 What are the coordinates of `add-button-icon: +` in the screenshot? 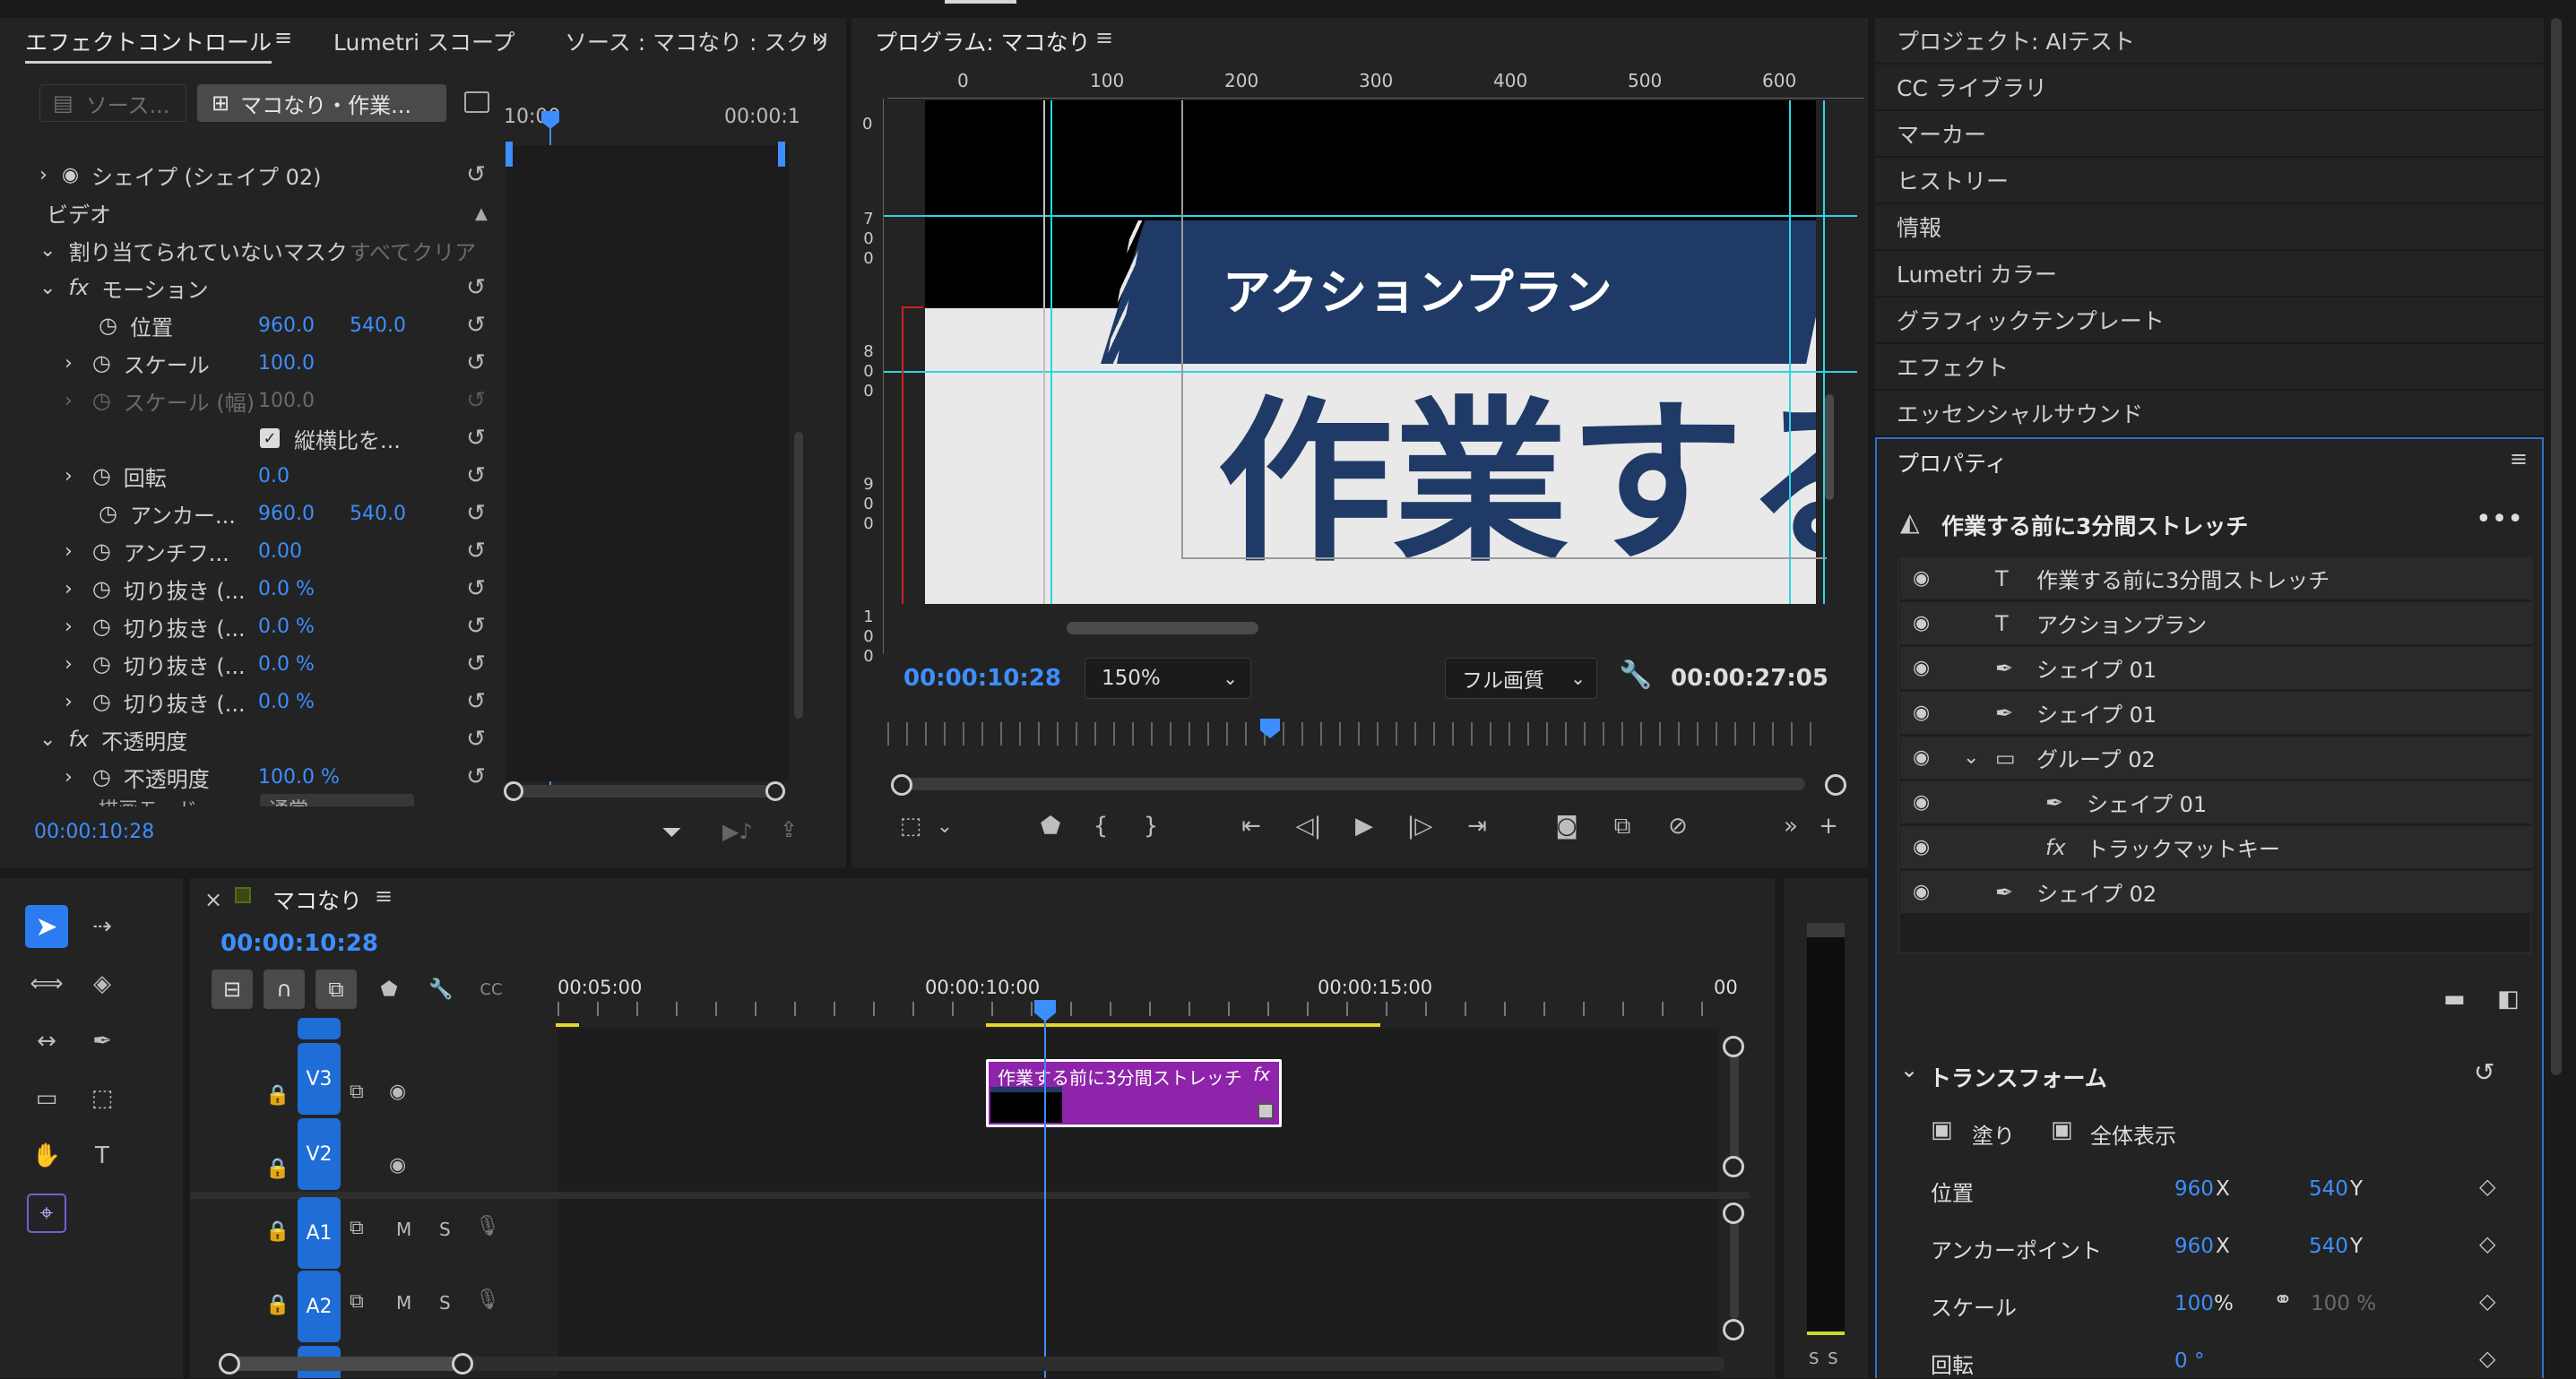 It's located at (1828, 826).